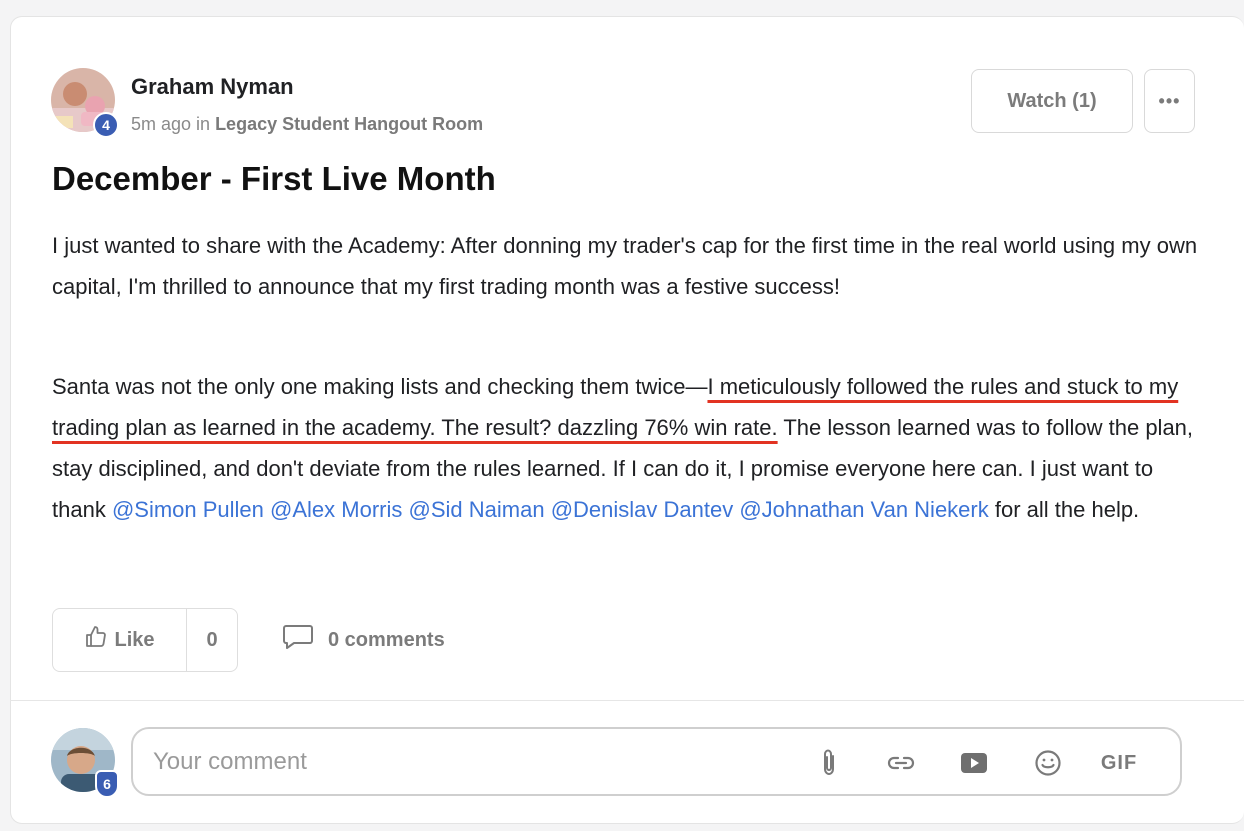 The height and width of the screenshot is (831, 1244). Describe the element at coordinates (473, 762) in the screenshot. I see `comment-input` at that location.